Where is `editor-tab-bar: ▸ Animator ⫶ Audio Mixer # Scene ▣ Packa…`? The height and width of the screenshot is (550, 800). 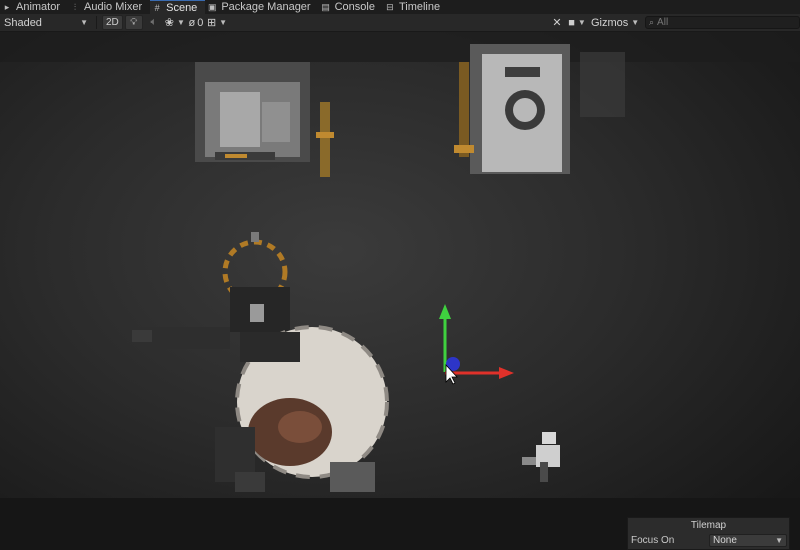 editor-tab-bar: ▸ Animator ⫶ Audio Mixer # Scene ▣ Packa… is located at coordinates (400, 7).